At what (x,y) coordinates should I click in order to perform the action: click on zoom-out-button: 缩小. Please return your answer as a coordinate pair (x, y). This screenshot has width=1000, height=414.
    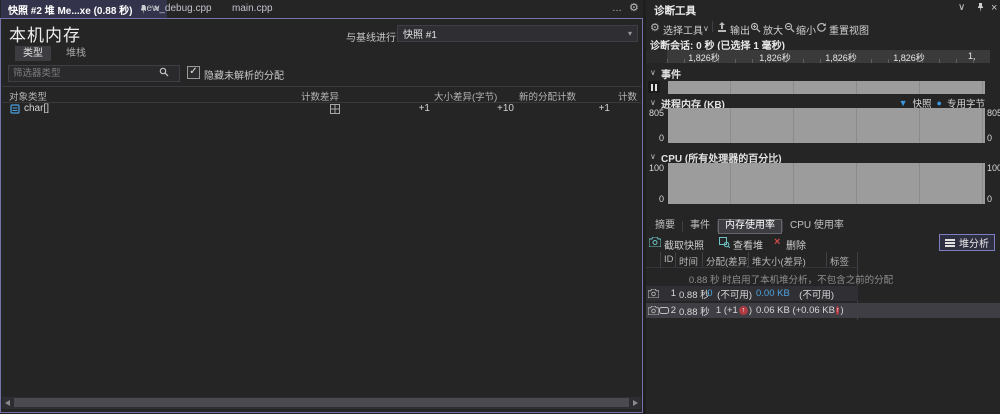
    Looking at the image, I should click on (806, 29).